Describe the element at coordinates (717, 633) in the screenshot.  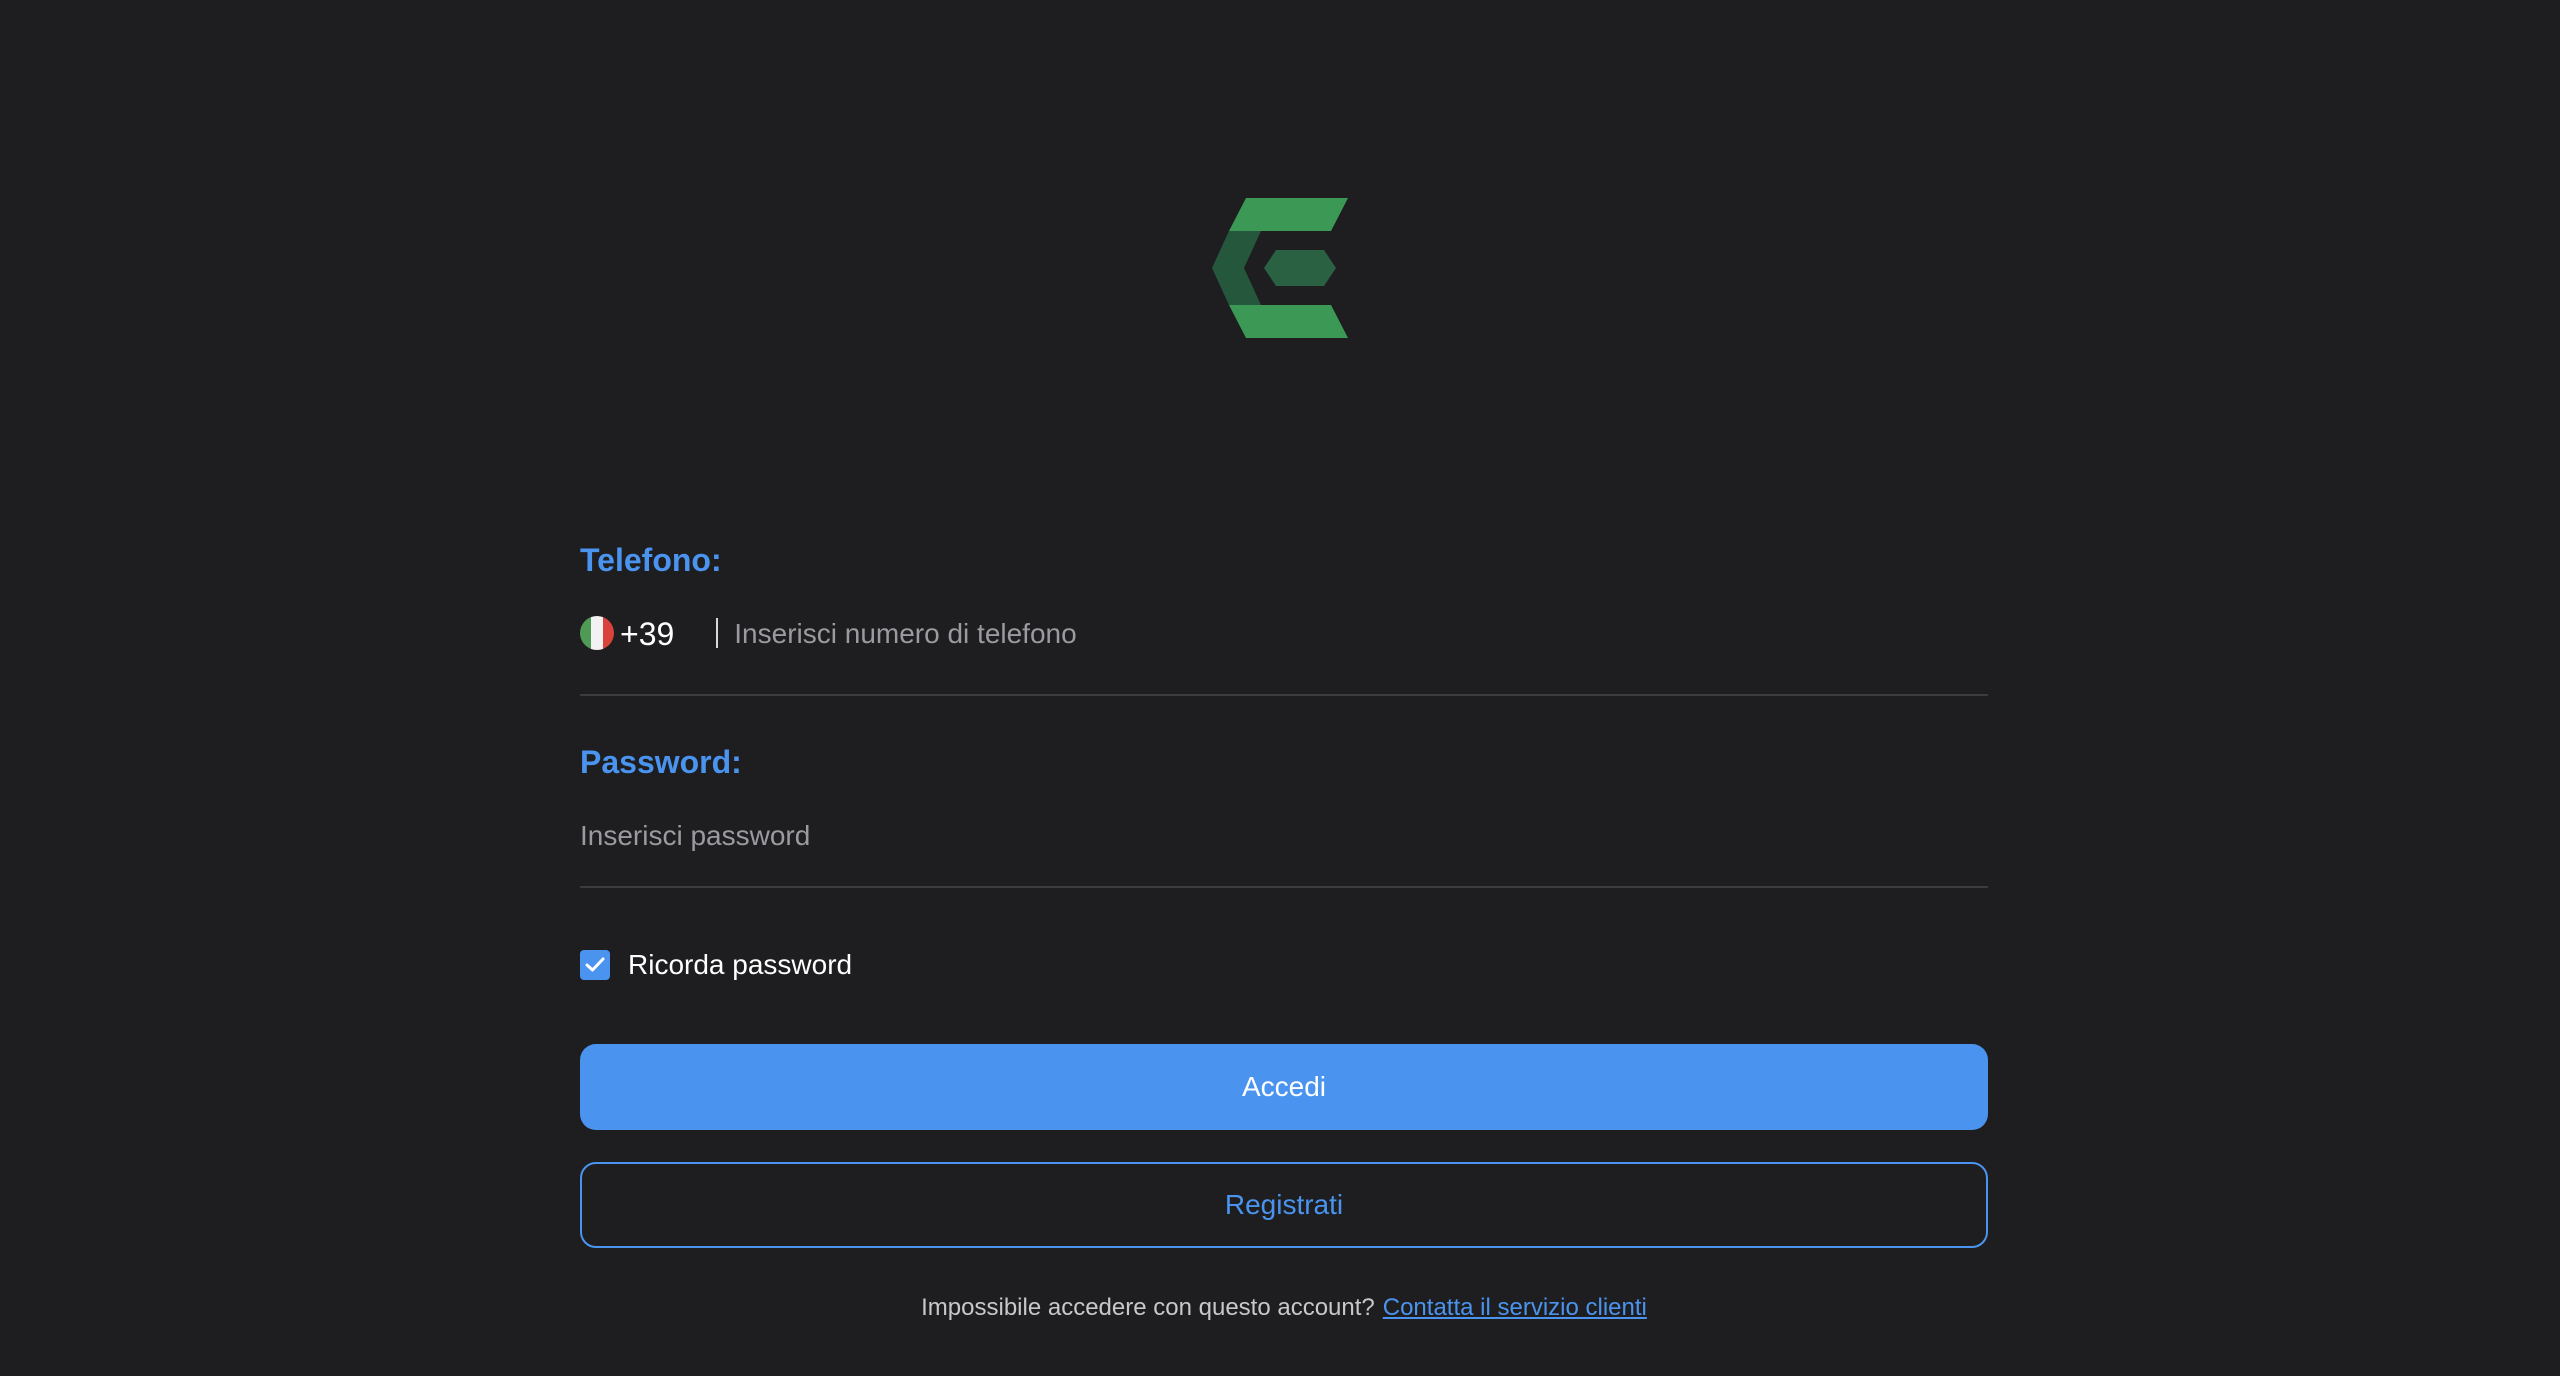
I see `text-cursor` at that location.